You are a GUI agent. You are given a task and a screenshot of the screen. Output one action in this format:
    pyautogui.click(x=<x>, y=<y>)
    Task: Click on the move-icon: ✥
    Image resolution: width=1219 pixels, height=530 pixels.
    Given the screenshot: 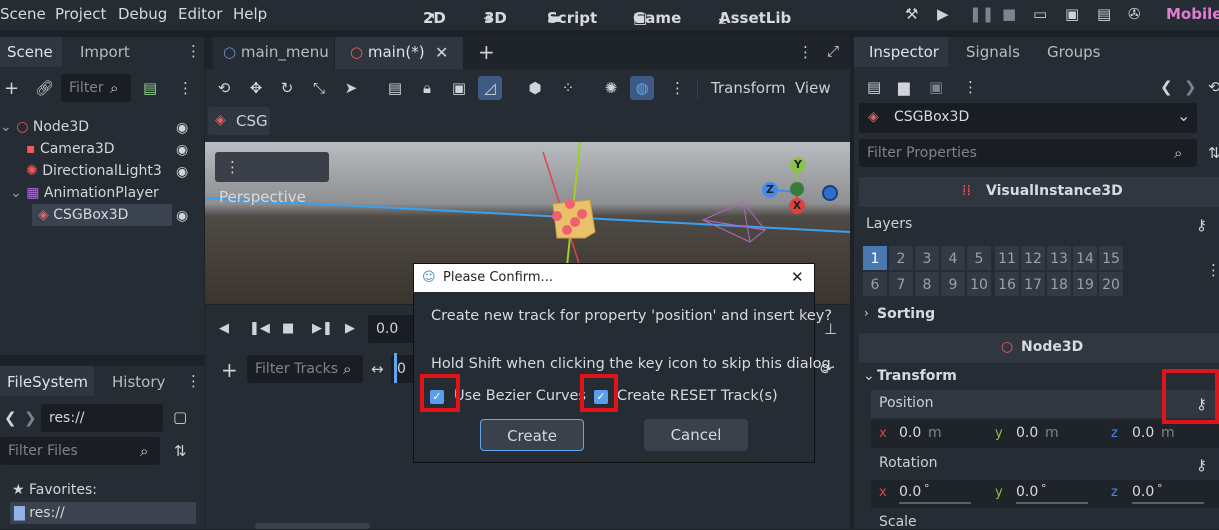 What is the action you would take?
    pyautogui.click(x=256, y=88)
    